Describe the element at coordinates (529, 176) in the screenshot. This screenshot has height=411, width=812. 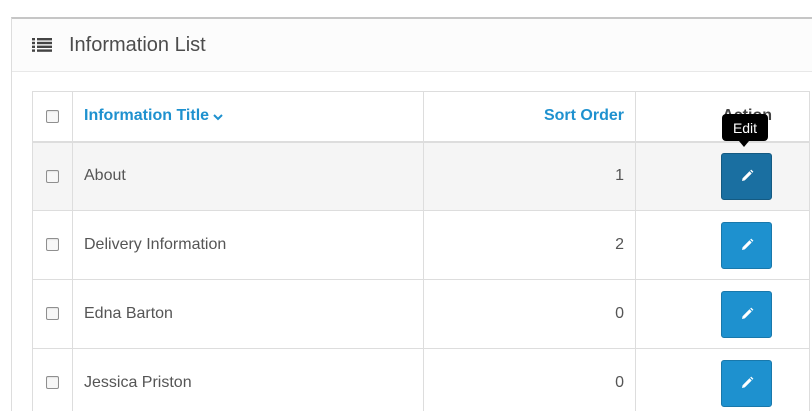
I see `row-sort-order: 1` at that location.